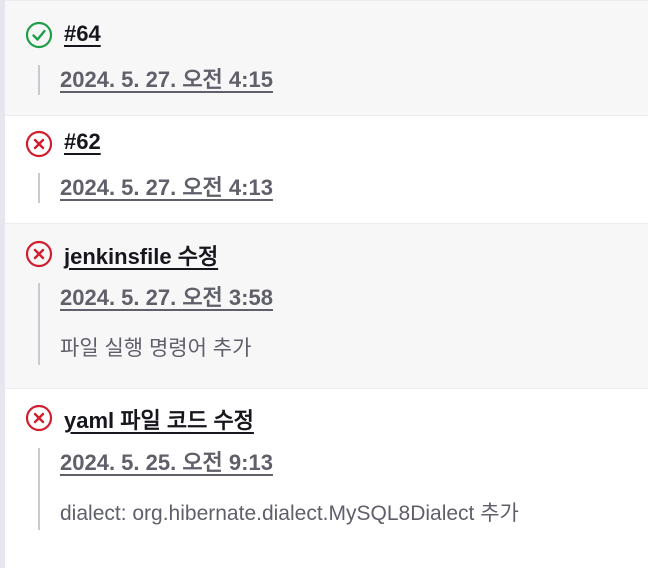 The image size is (648, 568). Describe the element at coordinates (319, 324) in the screenshot. I see `build-details: 2024. 5. 27. 오전 3:58 파일 실행 명령어 추가` at that location.